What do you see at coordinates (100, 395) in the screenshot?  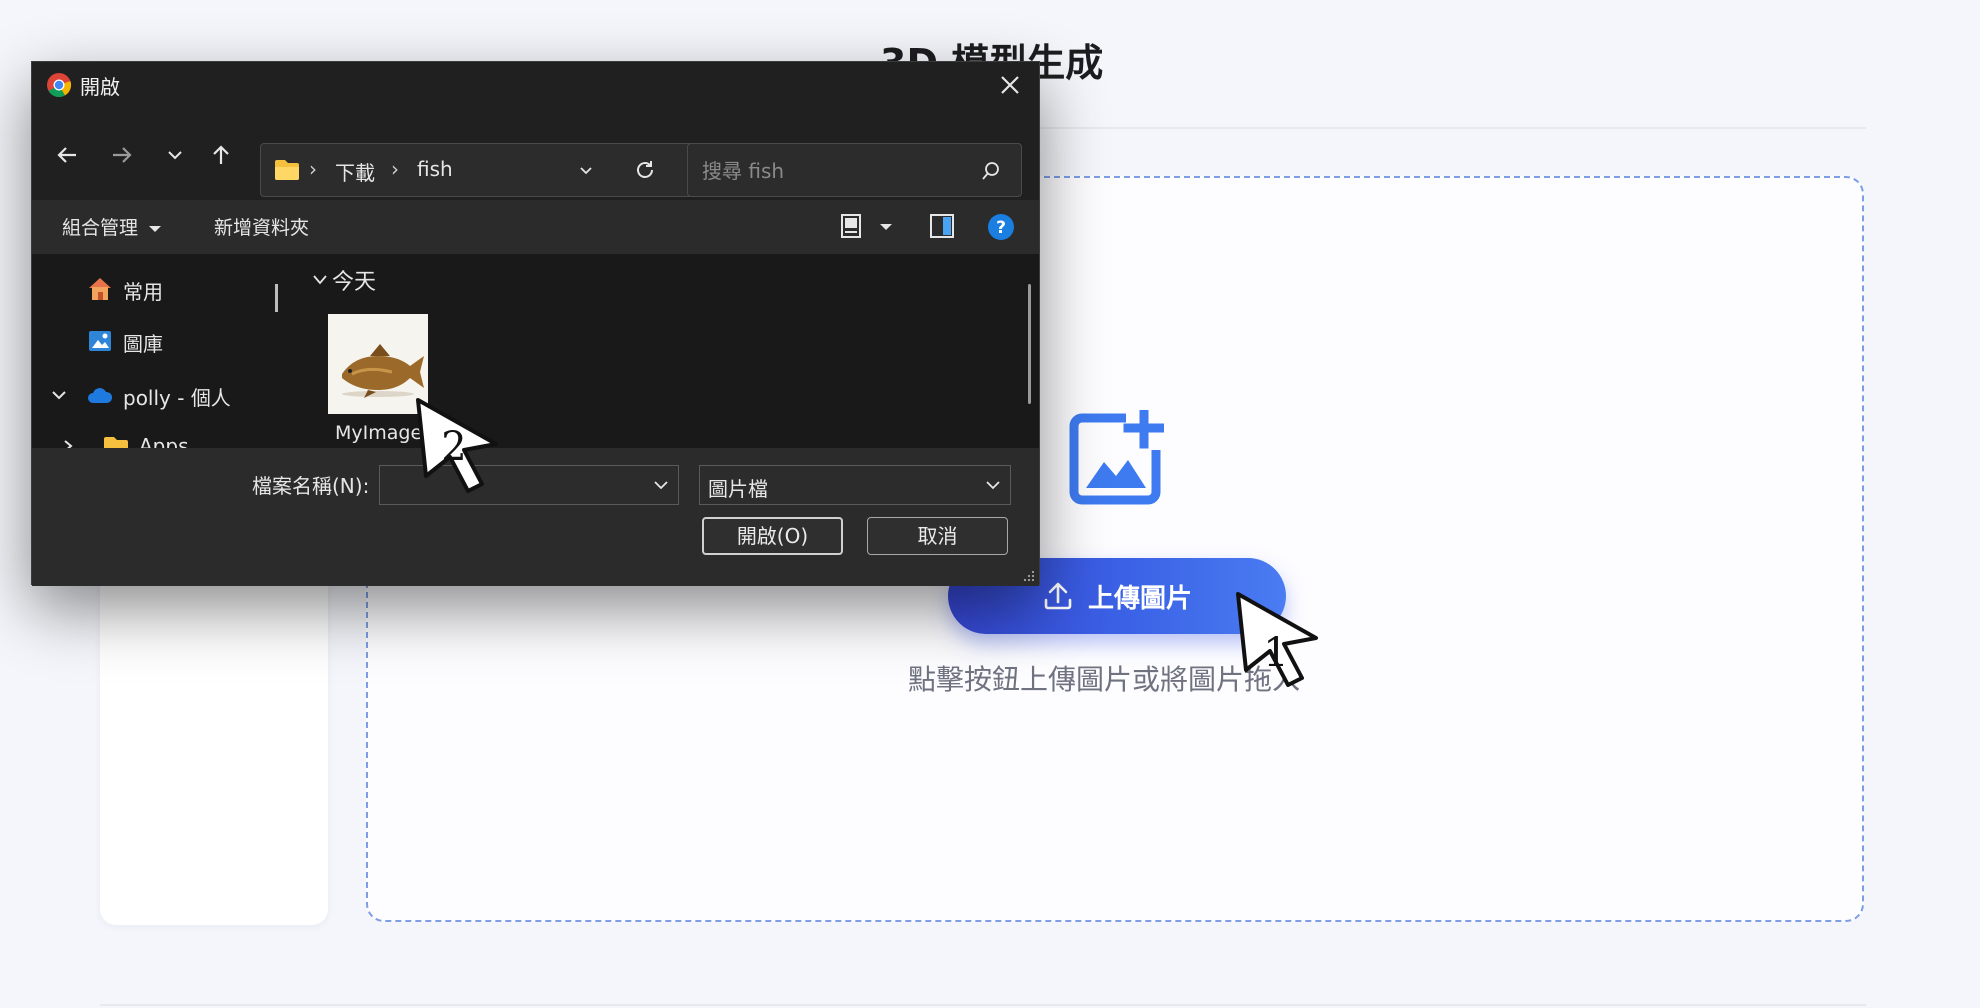 I see `cloud-icon` at bounding box center [100, 395].